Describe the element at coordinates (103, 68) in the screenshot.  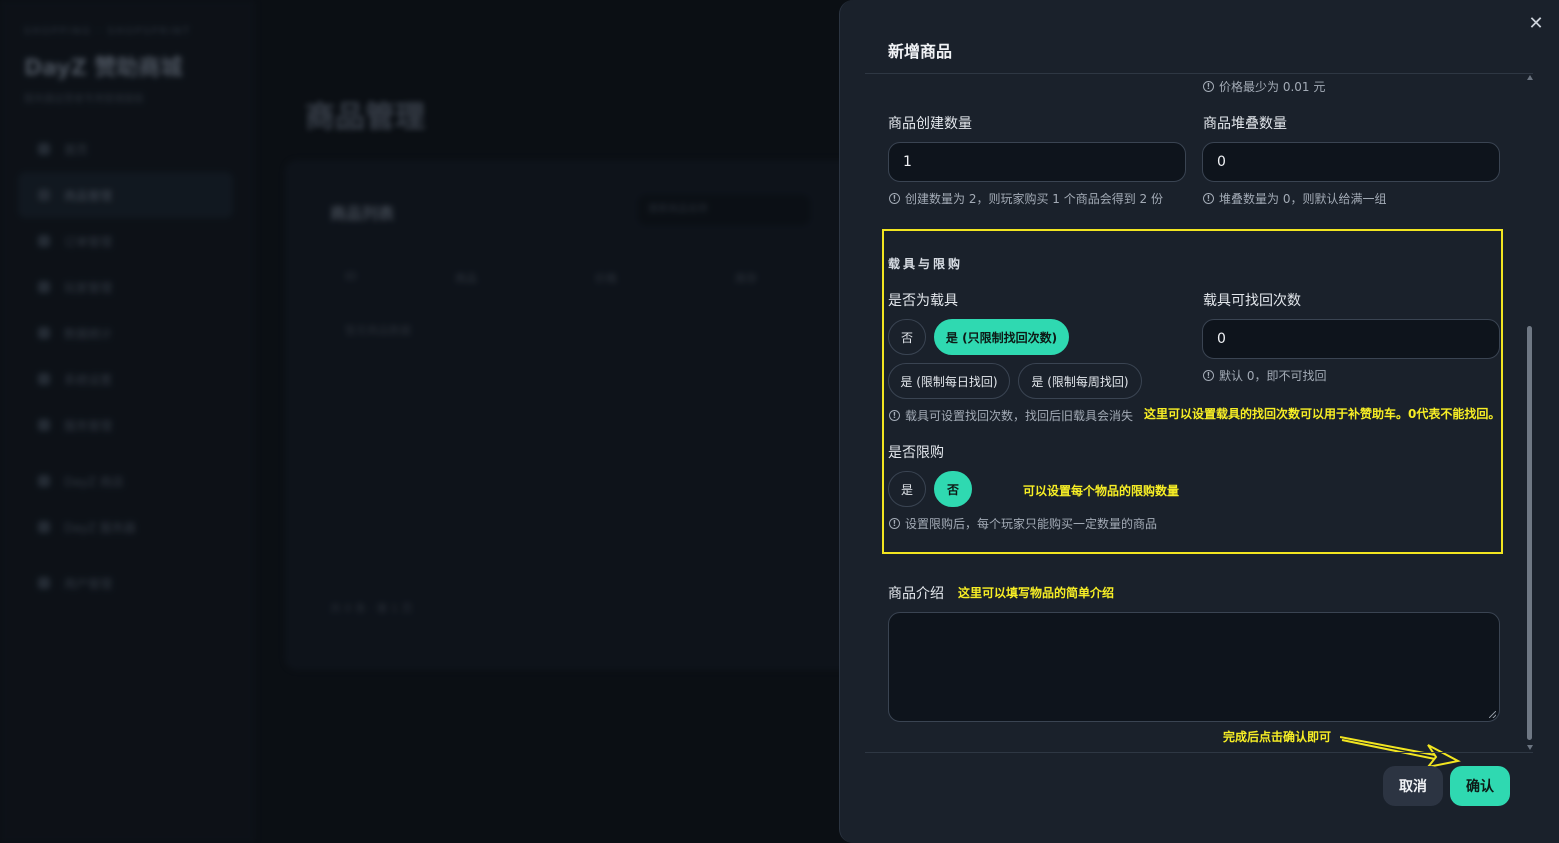
I see `background-brand: DayZ 赞助商城` at that location.